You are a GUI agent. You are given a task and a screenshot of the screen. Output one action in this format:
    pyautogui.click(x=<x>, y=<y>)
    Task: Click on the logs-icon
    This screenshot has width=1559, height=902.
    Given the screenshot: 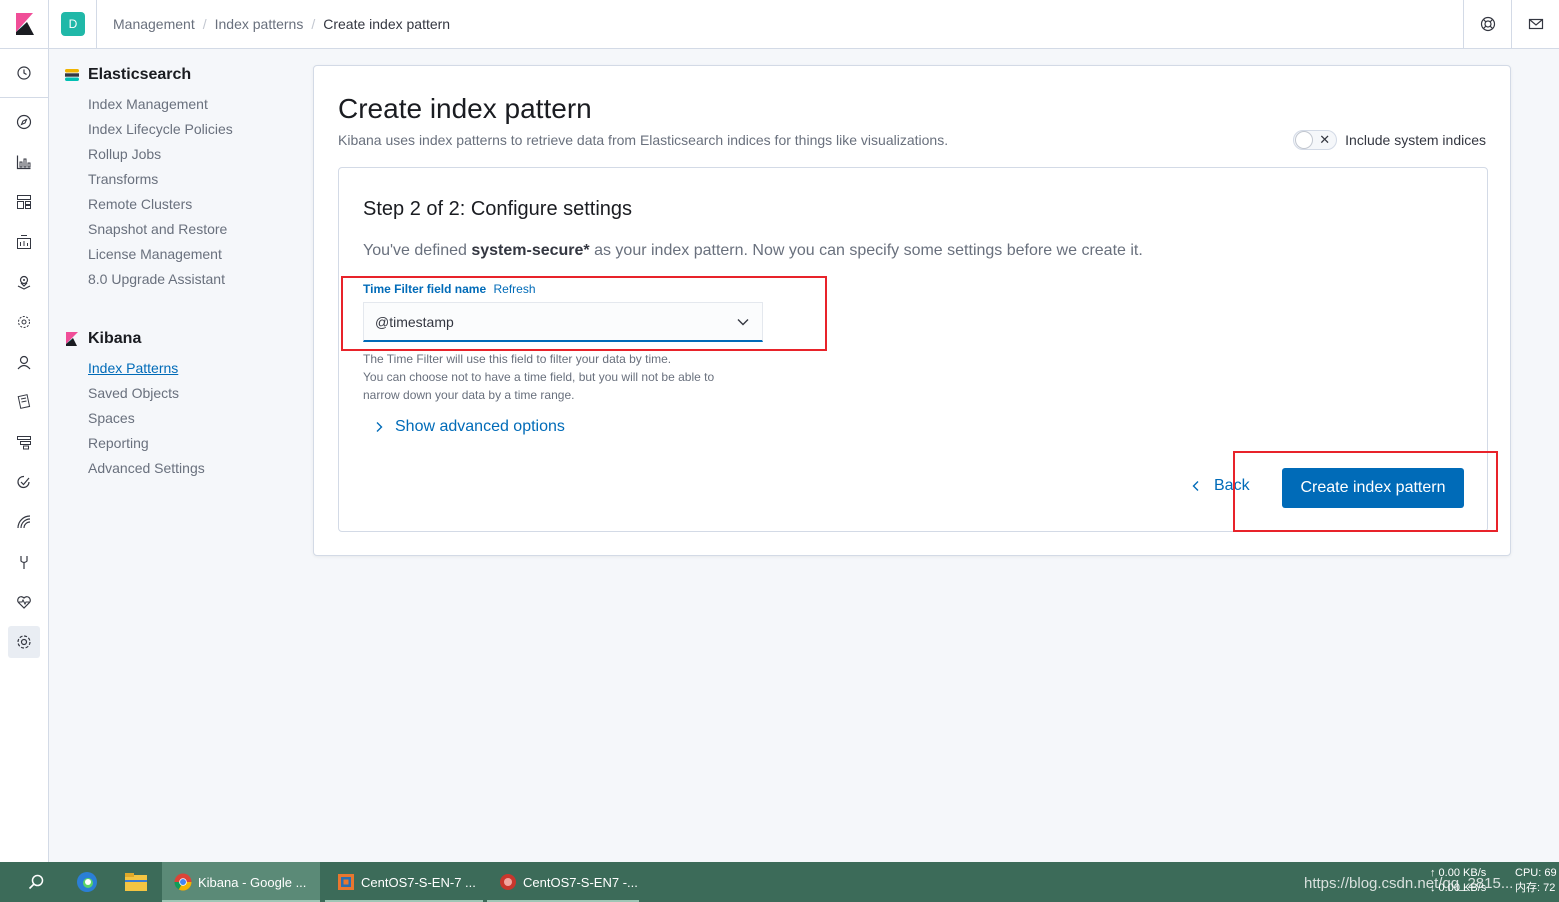 What is the action you would take?
    pyautogui.click(x=24, y=401)
    